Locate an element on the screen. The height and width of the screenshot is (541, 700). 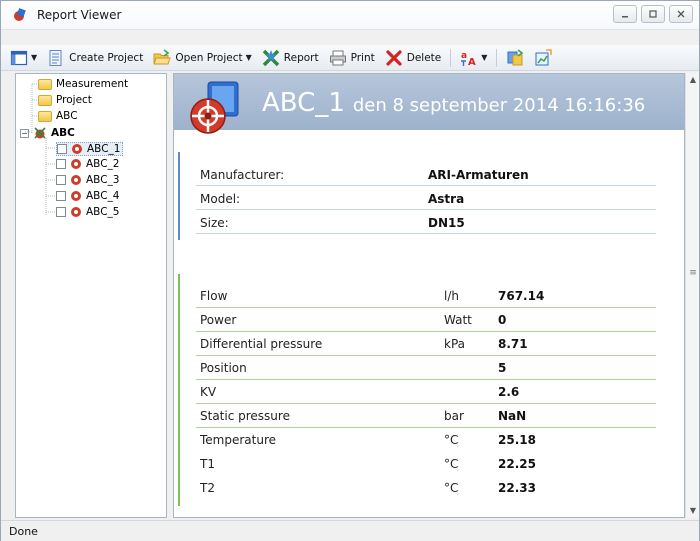
window-title: Report Viewer is located at coordinates (79, 15).